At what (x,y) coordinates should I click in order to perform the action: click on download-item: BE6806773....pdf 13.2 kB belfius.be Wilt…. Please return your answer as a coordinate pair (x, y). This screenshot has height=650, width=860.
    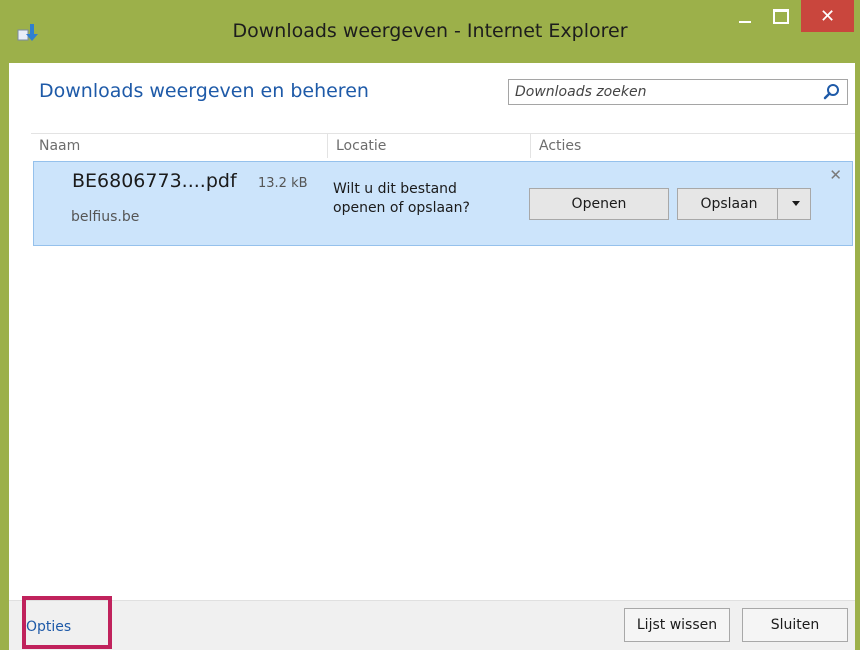
    Looking at the image, I should click on (443, 203).